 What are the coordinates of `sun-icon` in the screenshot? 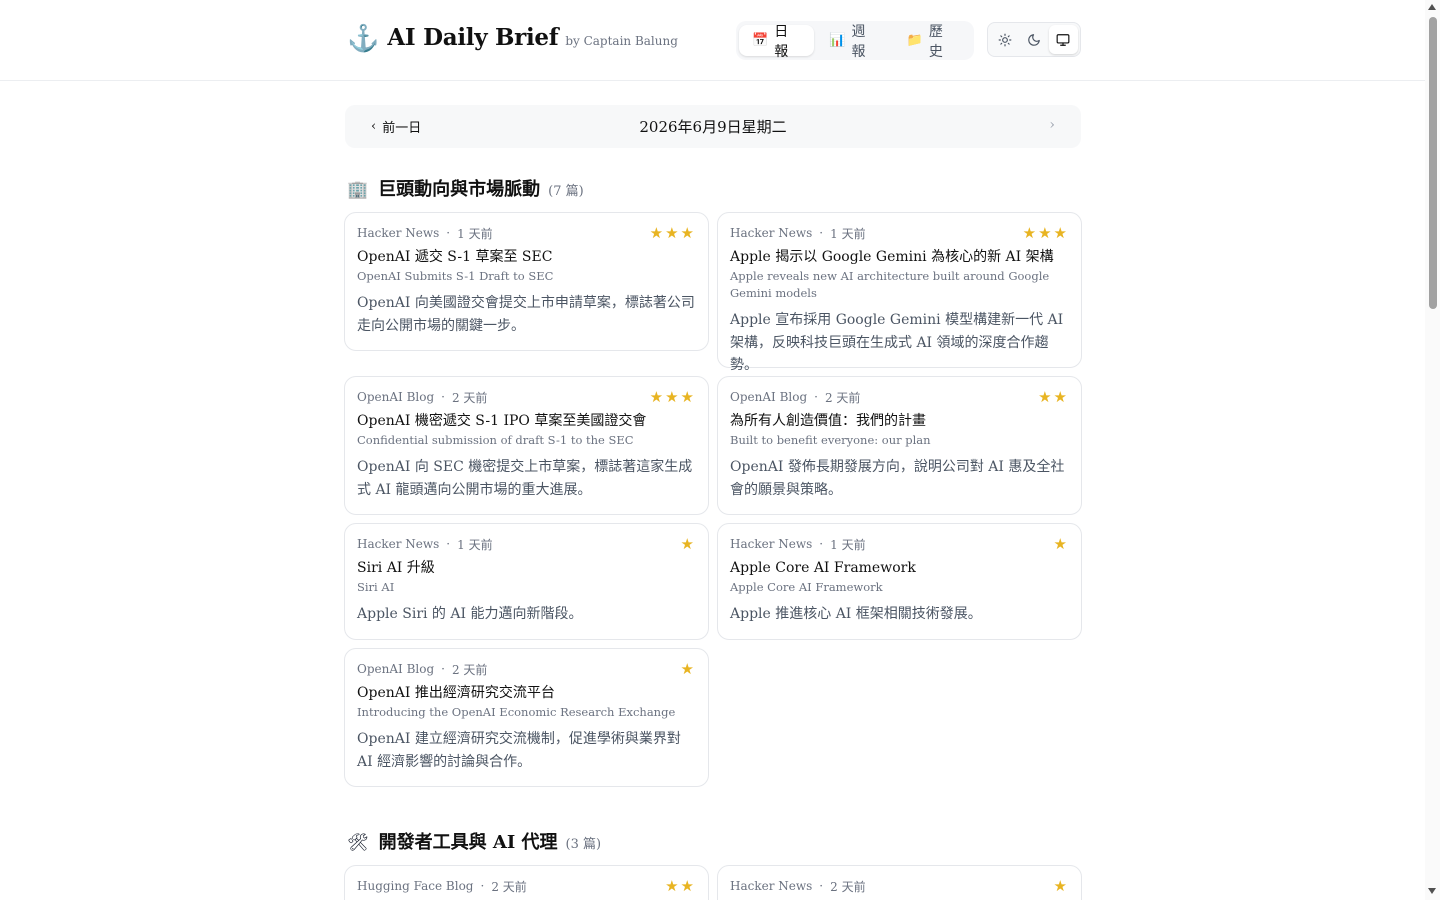 It's located at (1005, 39).